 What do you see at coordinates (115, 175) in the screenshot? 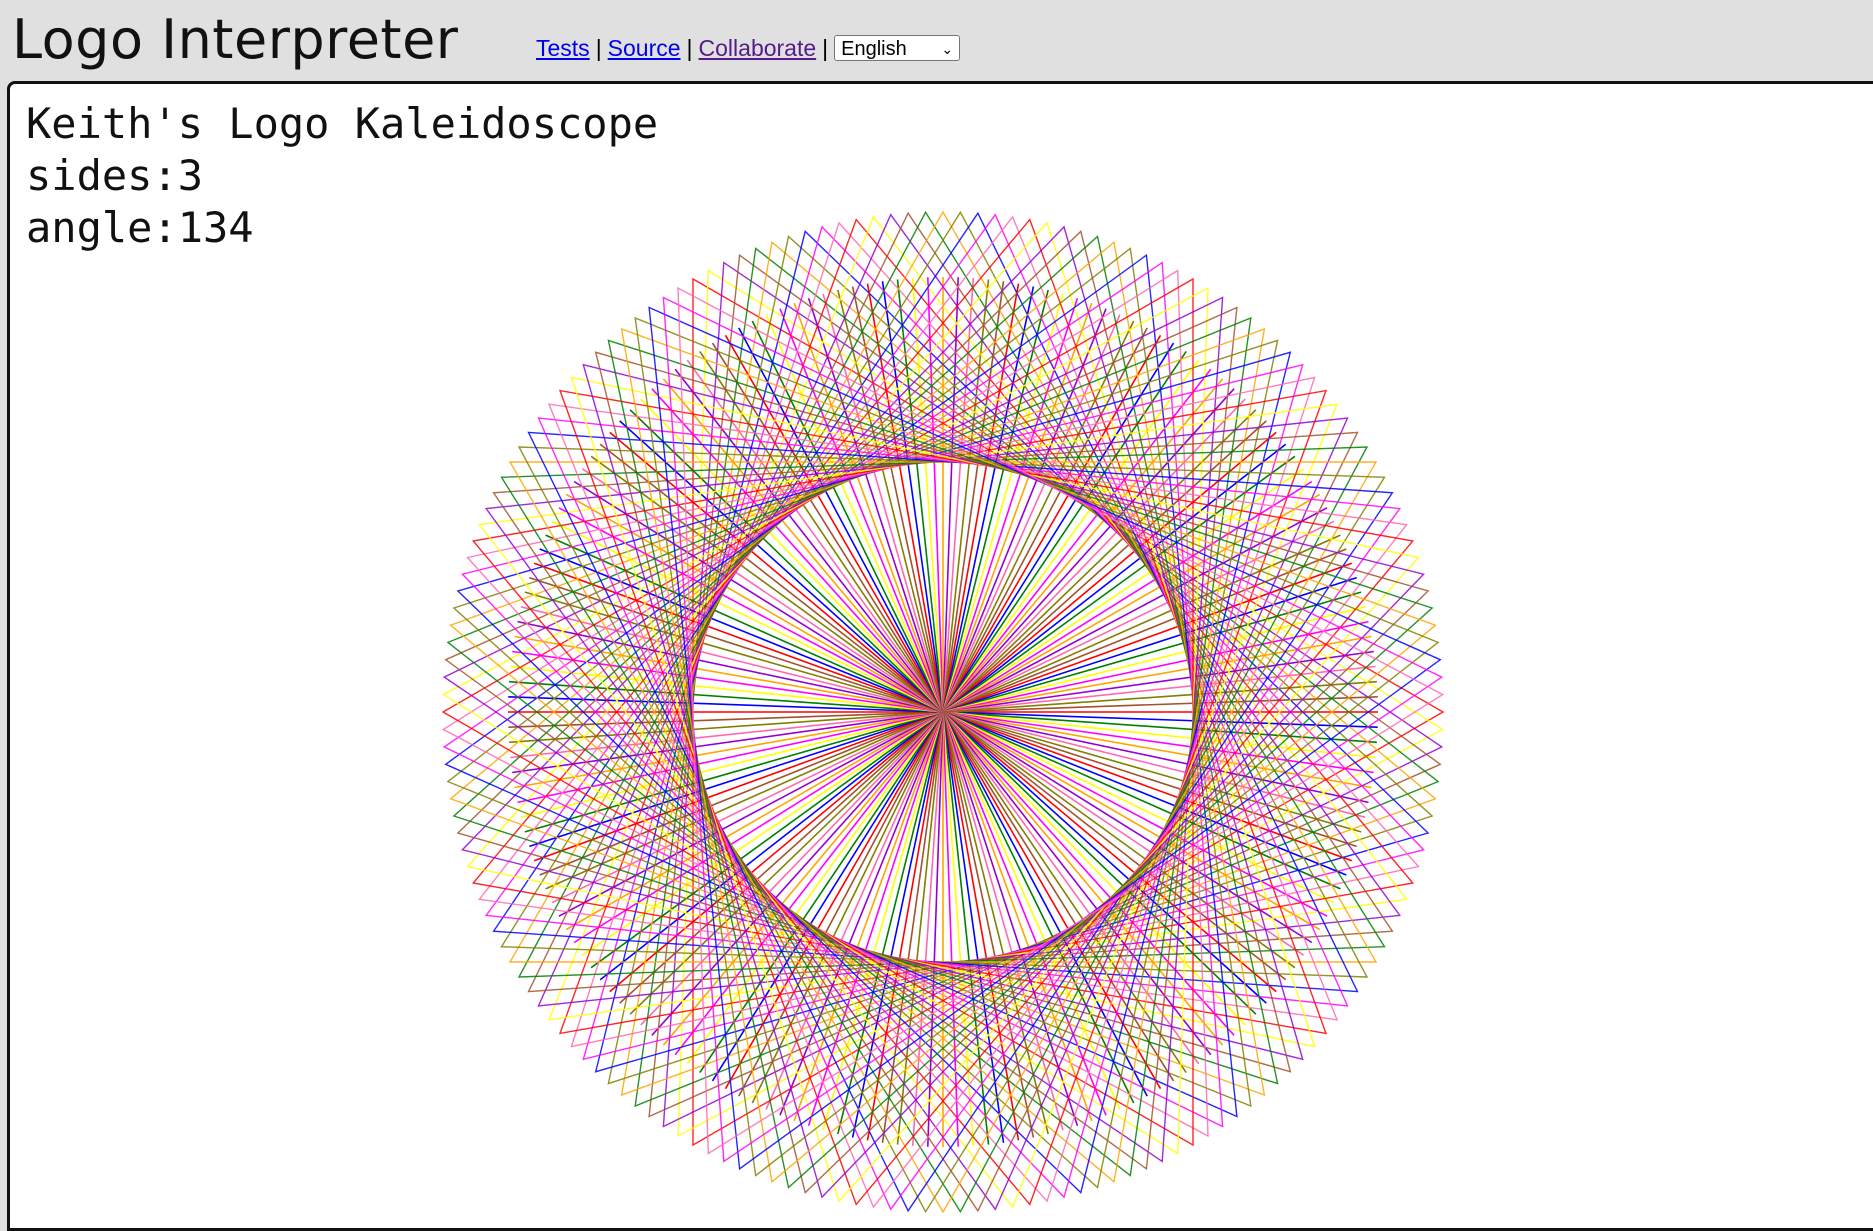
I see `output-line-sides: sides:3` at bounding box center [115, 175].